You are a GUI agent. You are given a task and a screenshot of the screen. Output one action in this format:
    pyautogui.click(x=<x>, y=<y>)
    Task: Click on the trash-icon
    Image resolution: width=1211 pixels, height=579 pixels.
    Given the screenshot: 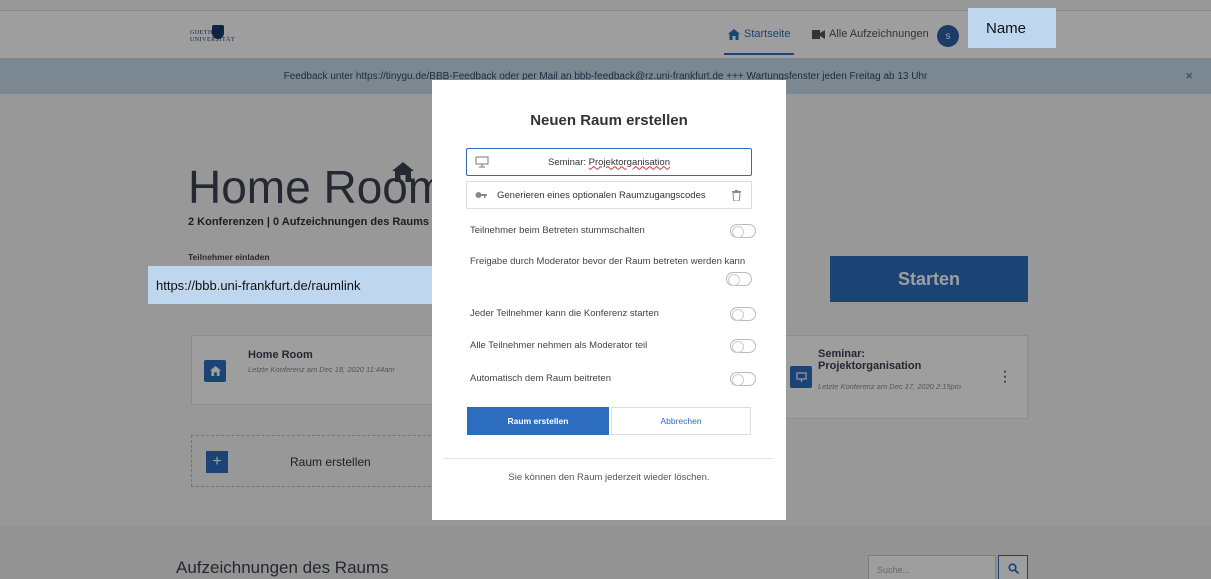 What is the action you would take?
    pyautogui.click(x=736, y=195)
    